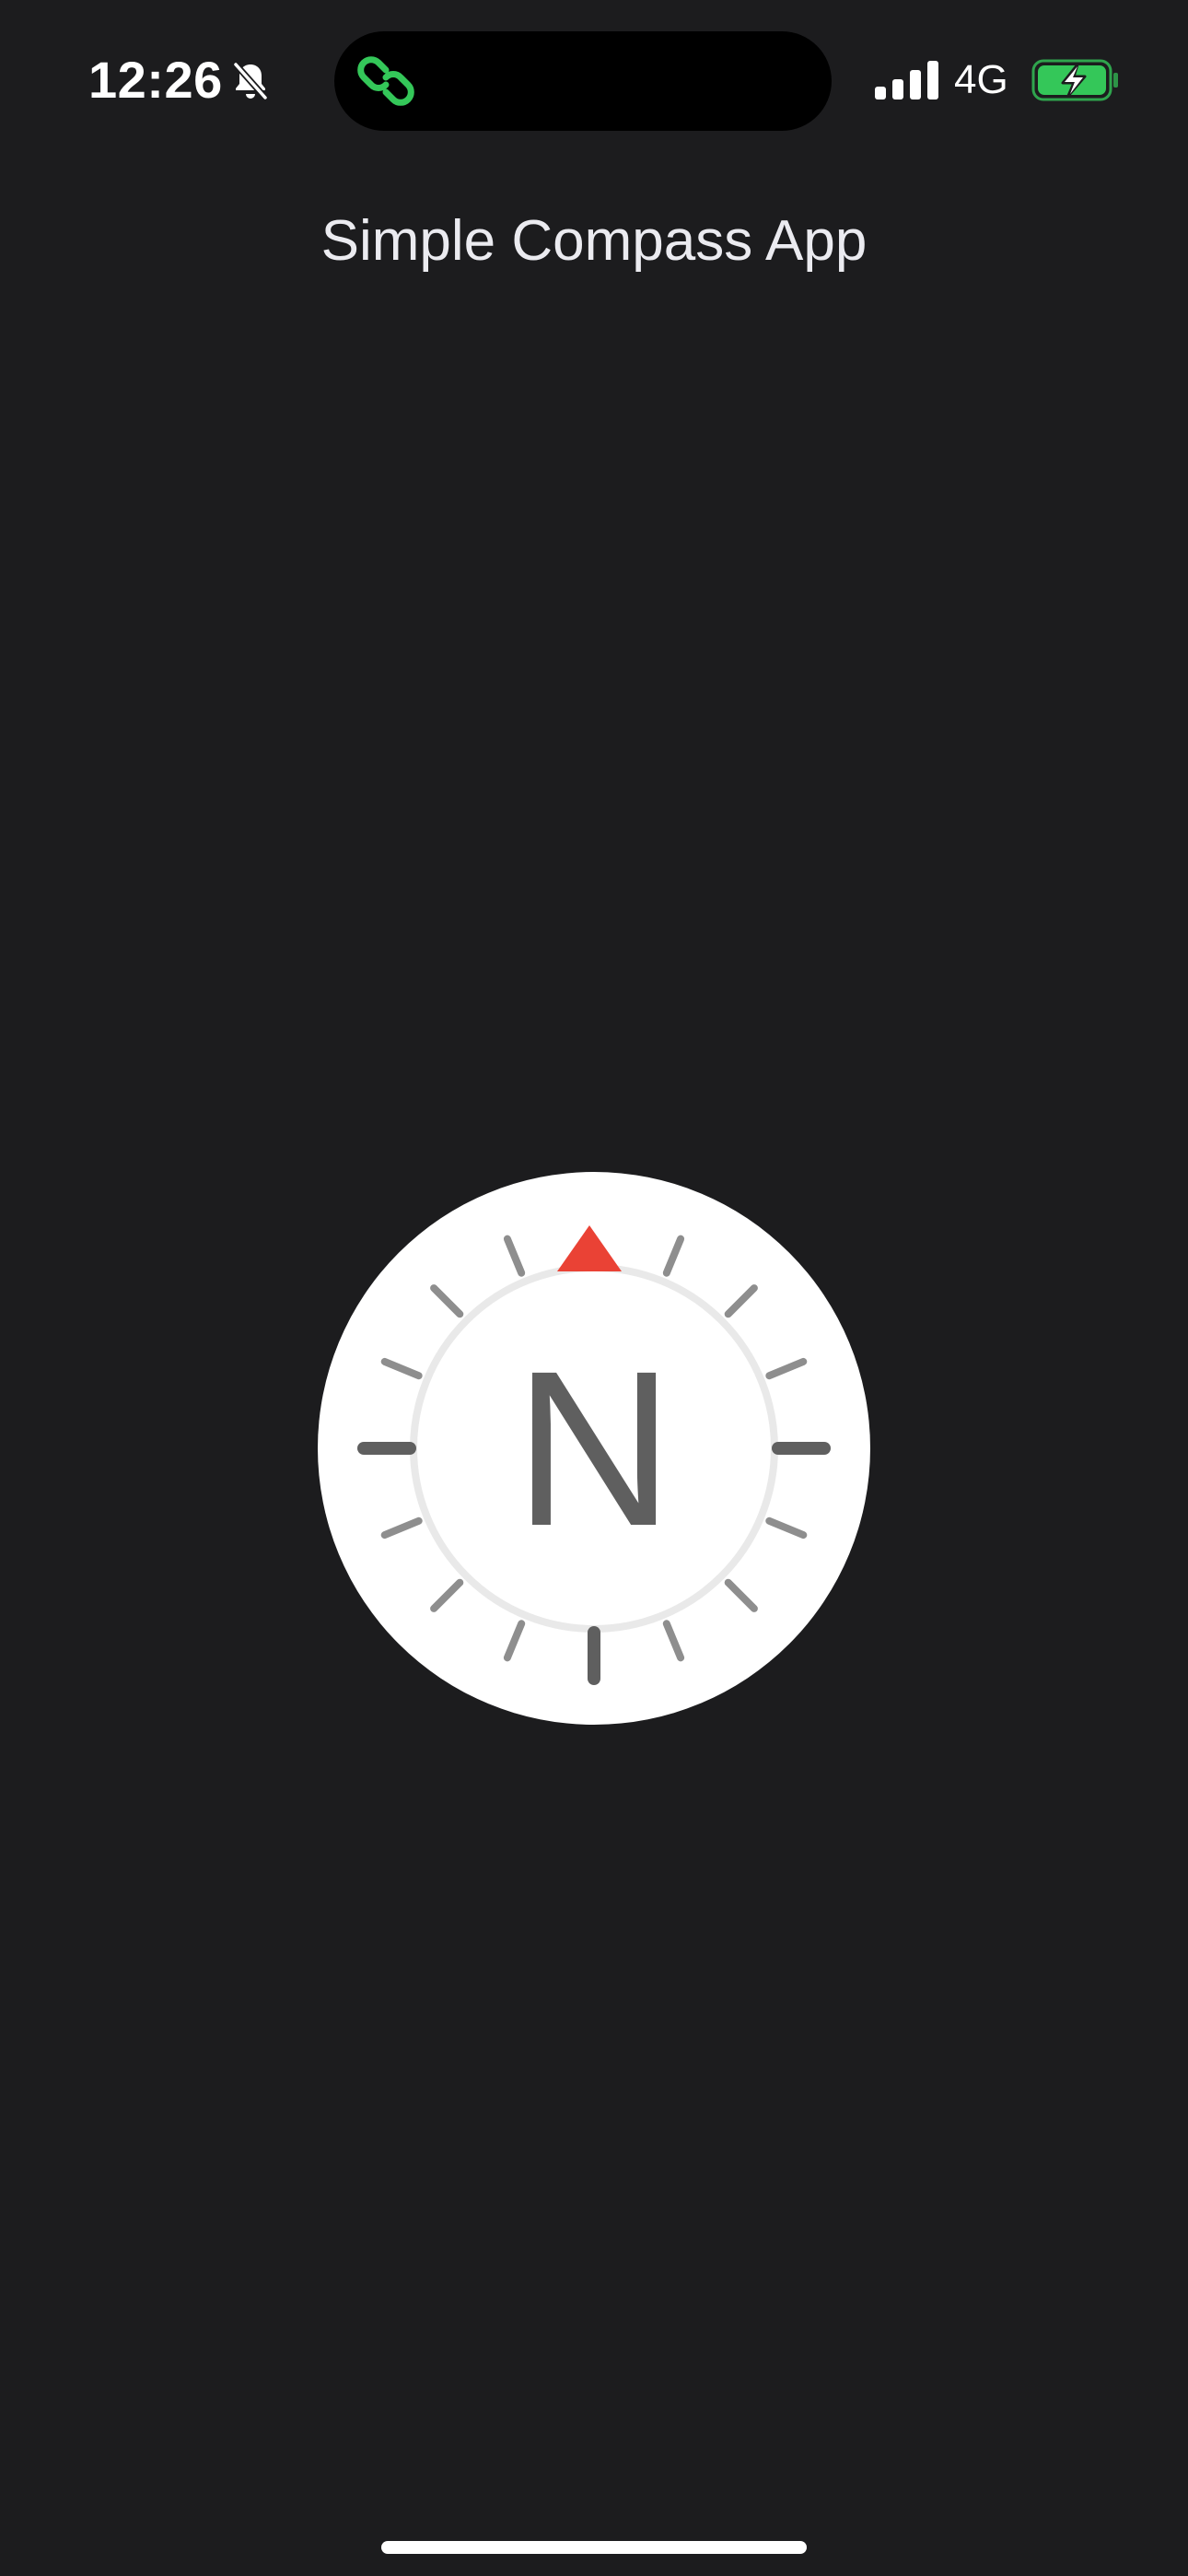  What do you see at coordinates (583, 81) in the screenshot?
I see `dynamic-island` at bounding box center [583, 81].